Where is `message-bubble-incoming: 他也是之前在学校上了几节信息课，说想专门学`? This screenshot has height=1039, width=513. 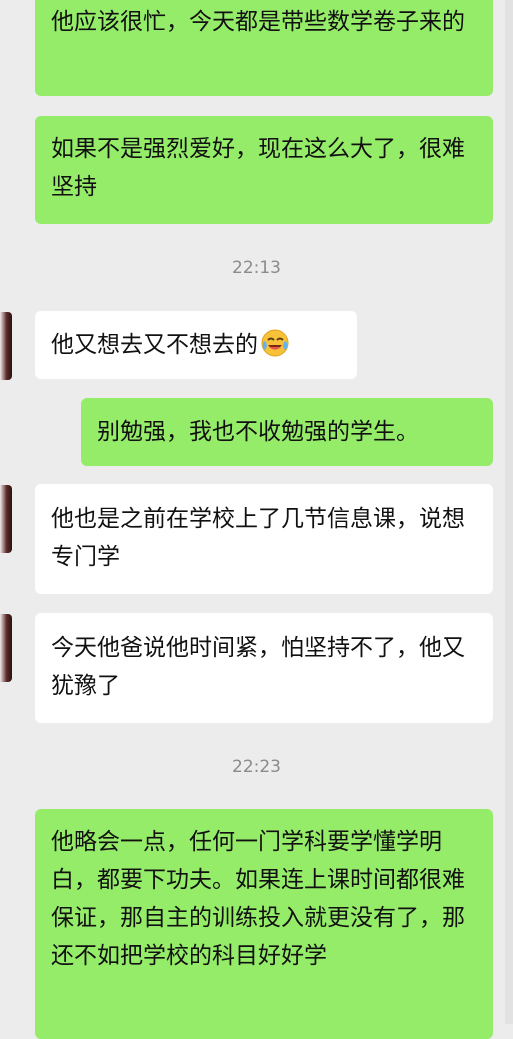 message-bubble-incoming: 他也是之前在学校上了几节信息课，说想专门学 is located at coordinates (264, 539).